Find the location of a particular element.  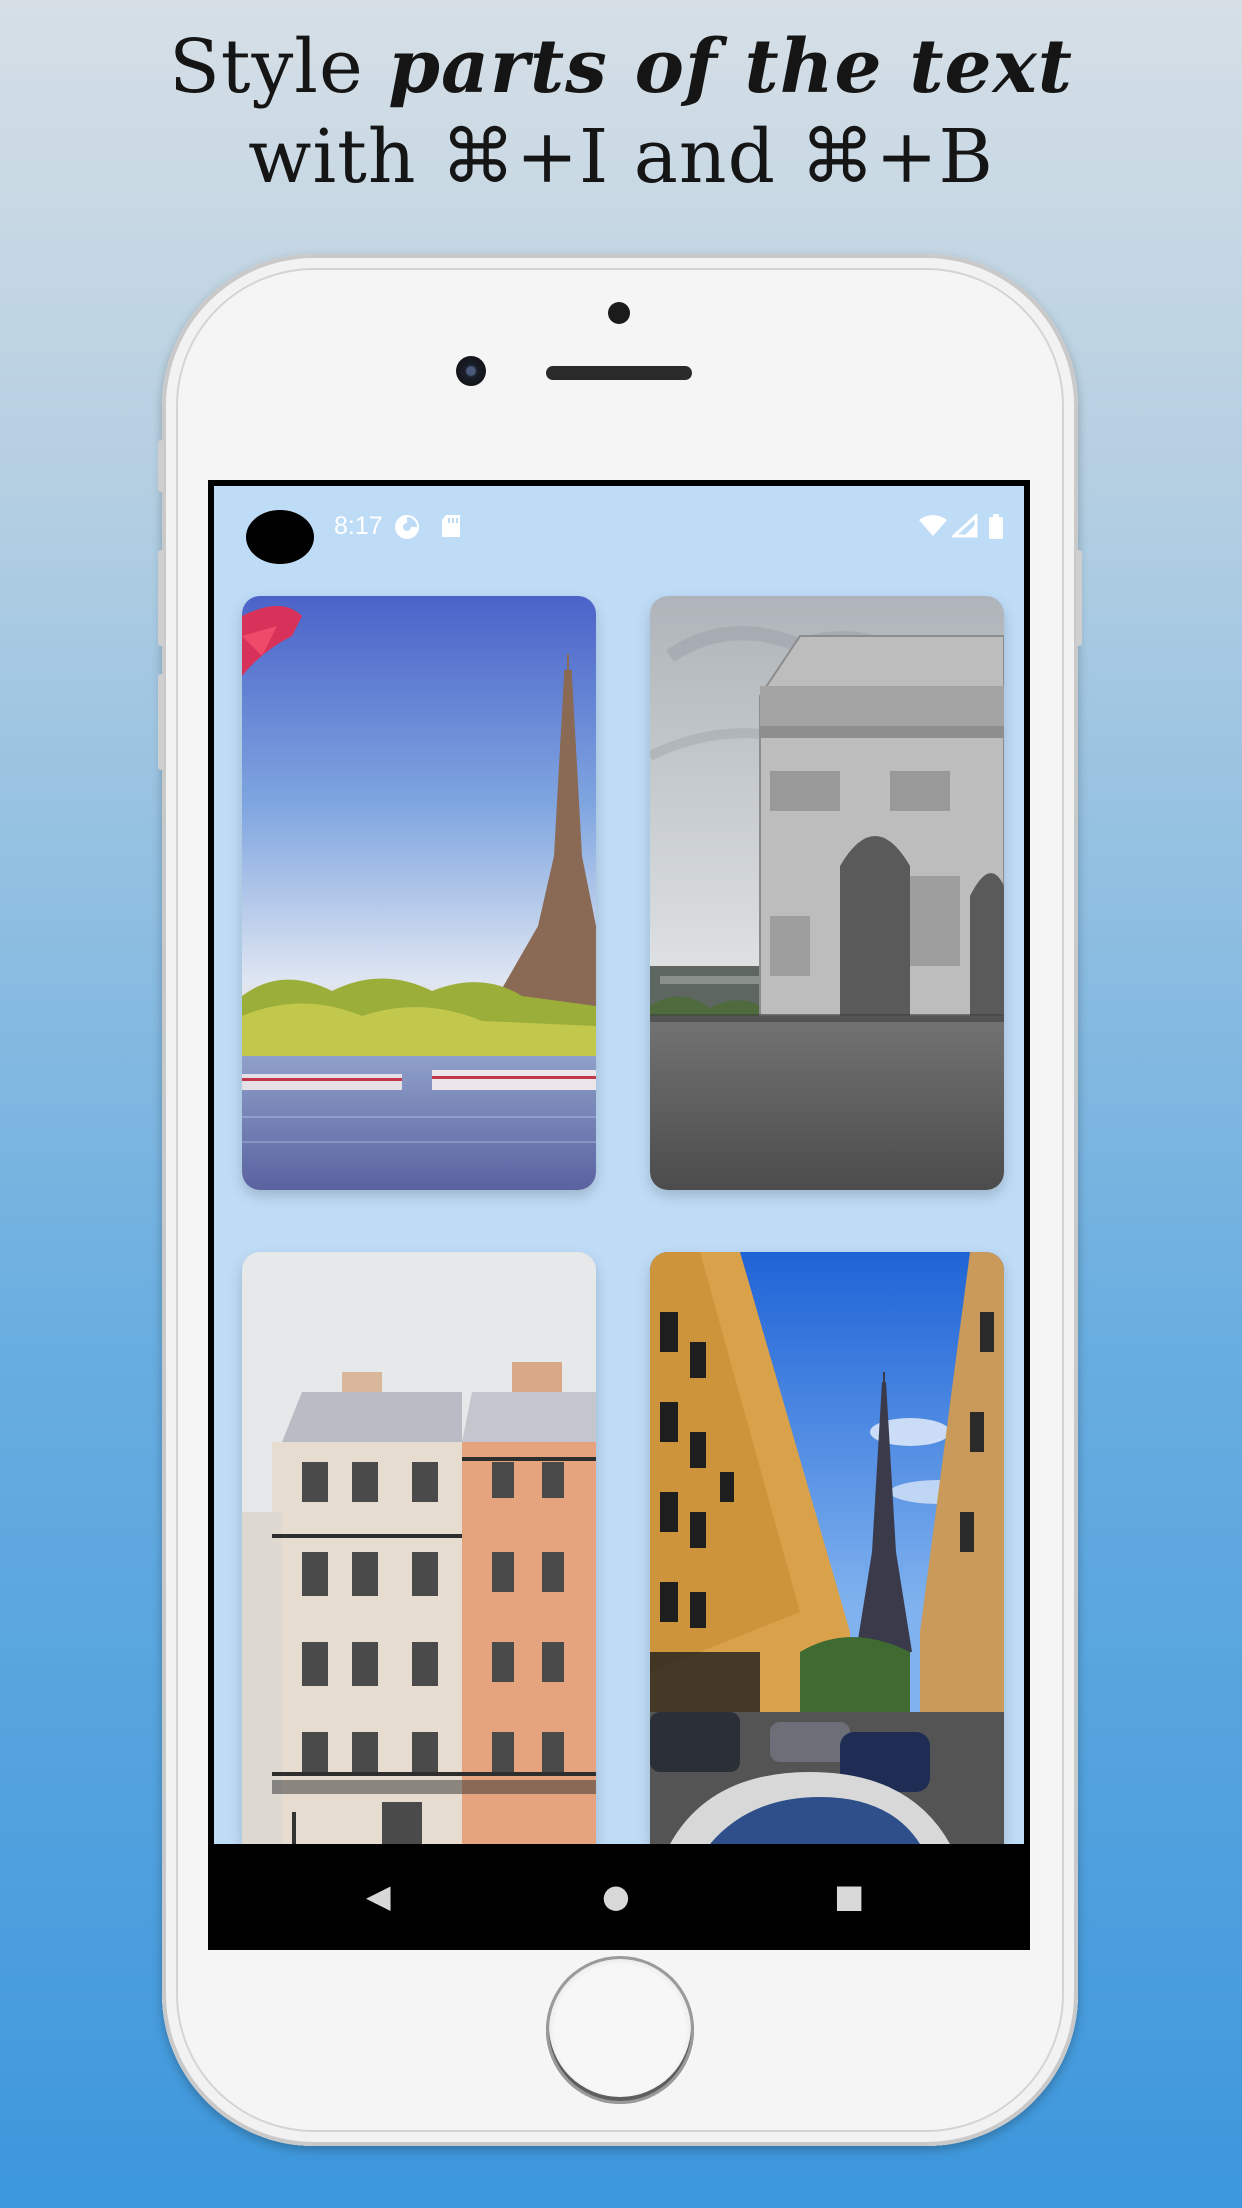

gallery-image-paris-building is located at coordinates (419, 1548).